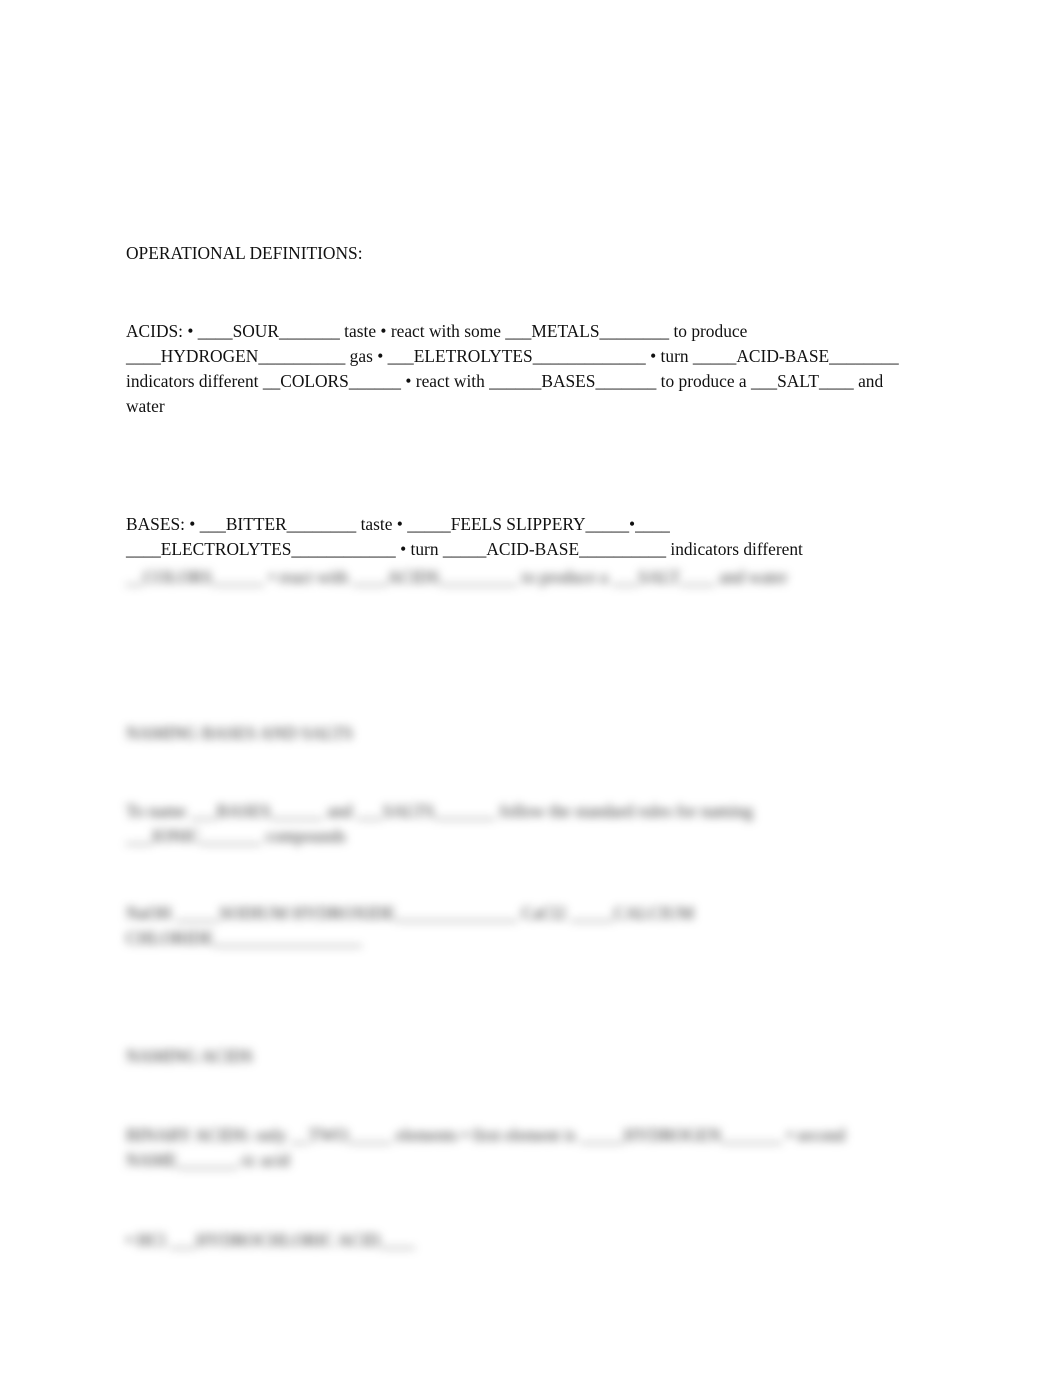 This screenshot has width=1062, height=1376. What do you see at coordinates (239, 733) in the screenshot?
I see `blurred-heading: NAMING BASES AND SALTS` at bounding box center [239, 733].